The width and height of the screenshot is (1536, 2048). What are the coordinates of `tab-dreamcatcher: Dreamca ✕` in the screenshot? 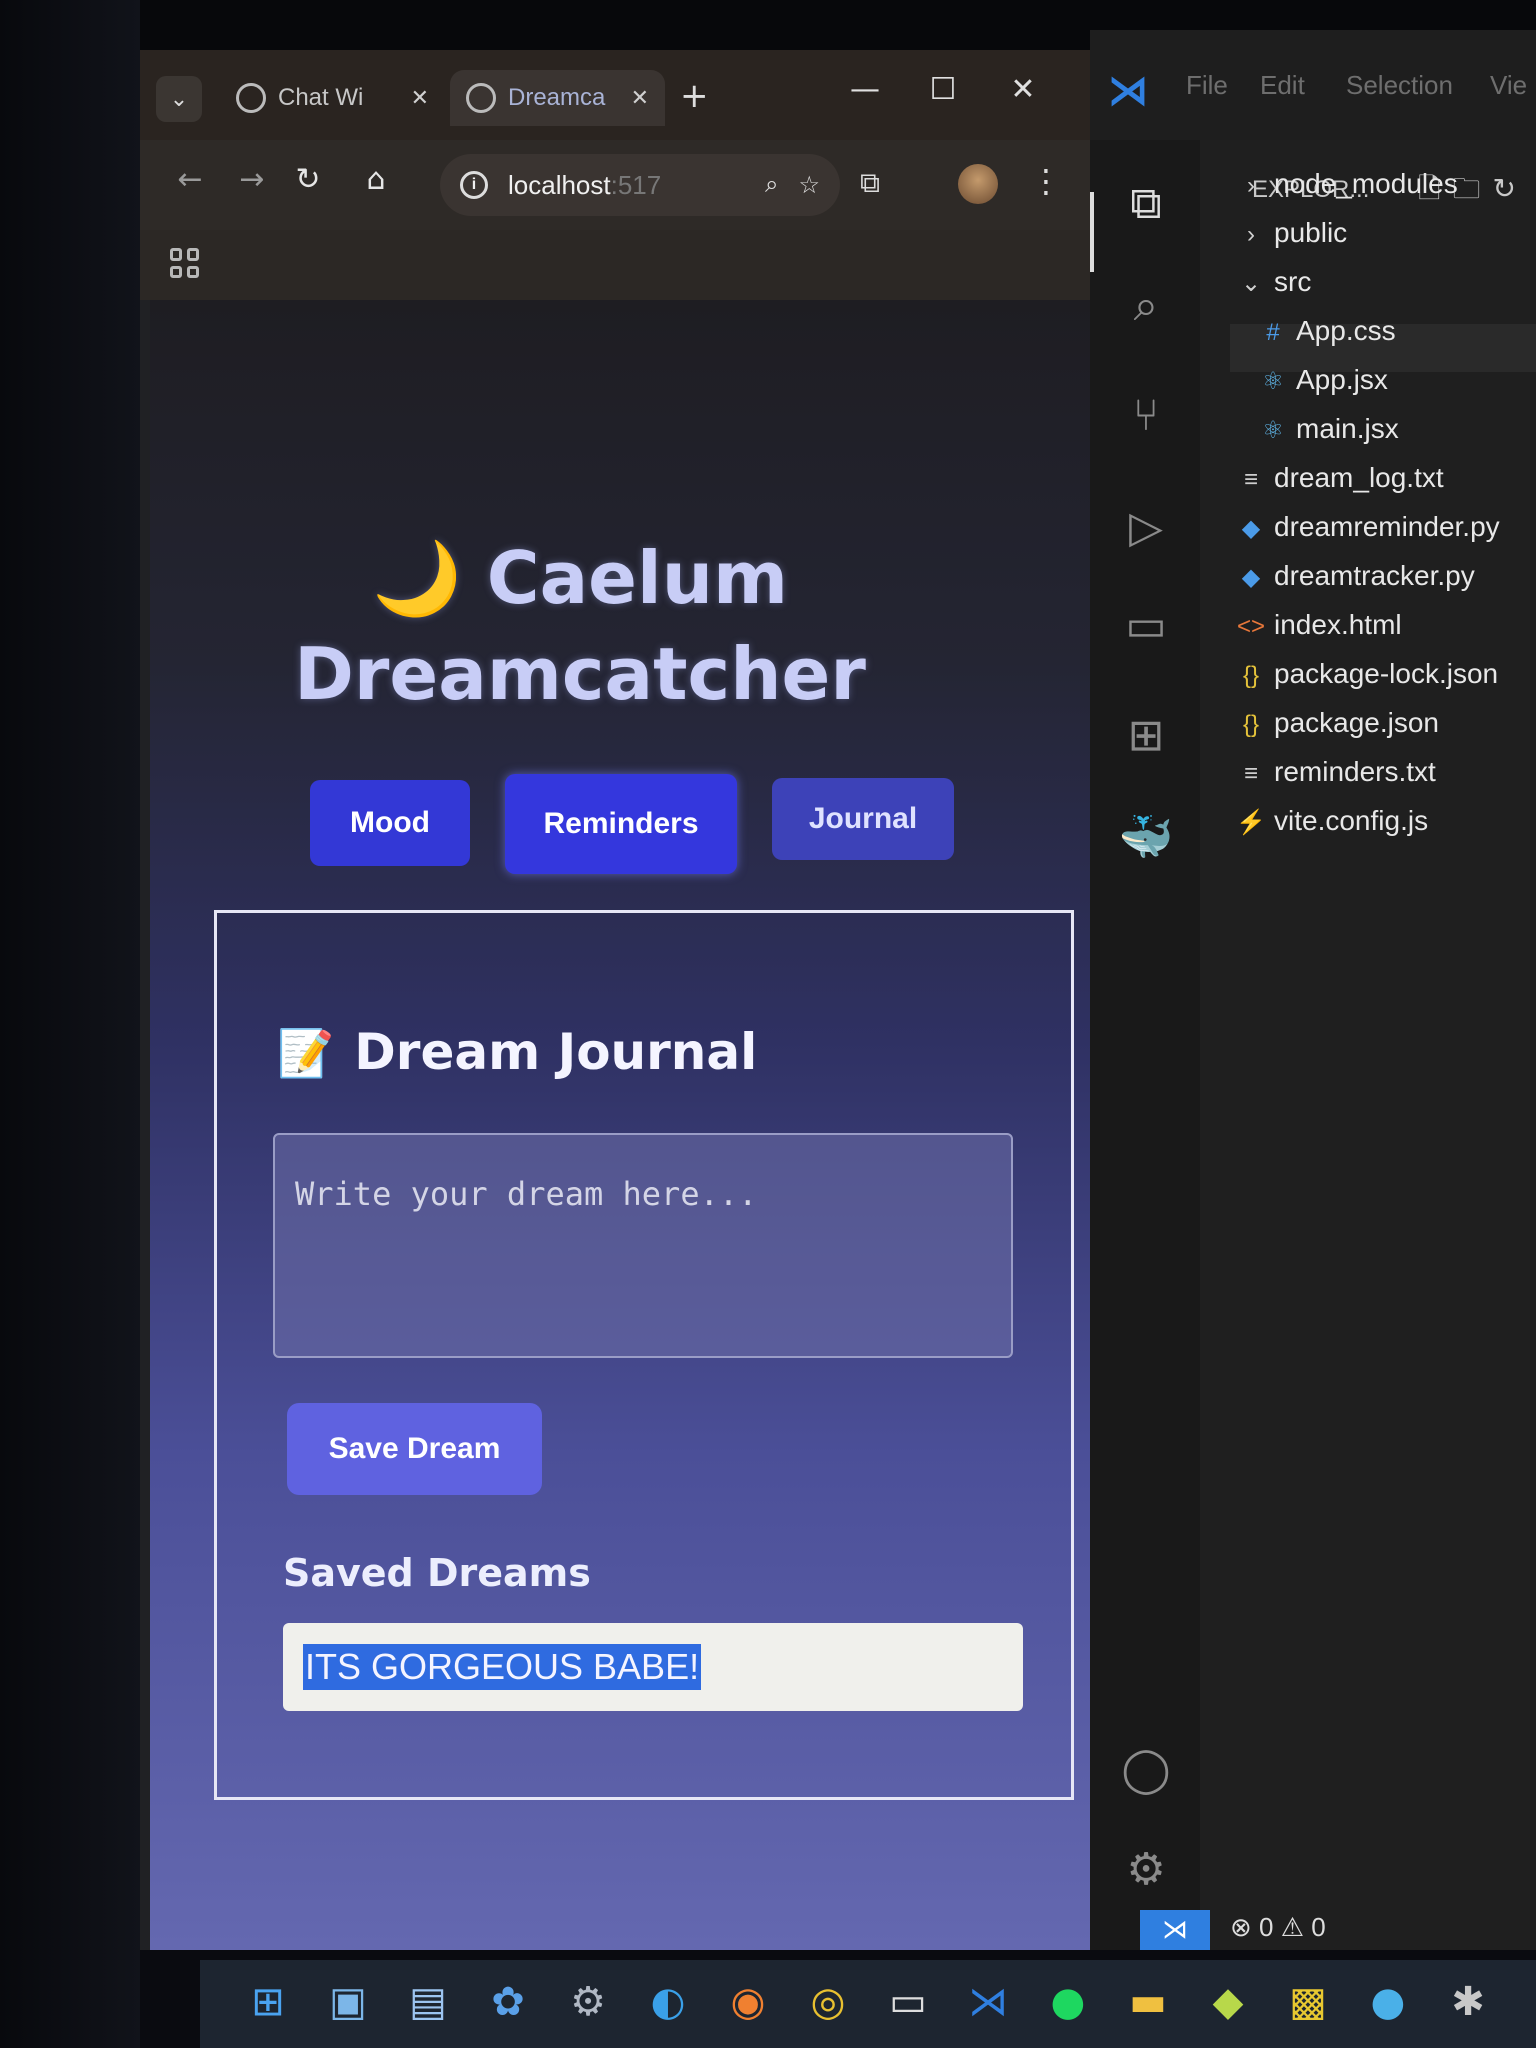 It's located at (557, 98).